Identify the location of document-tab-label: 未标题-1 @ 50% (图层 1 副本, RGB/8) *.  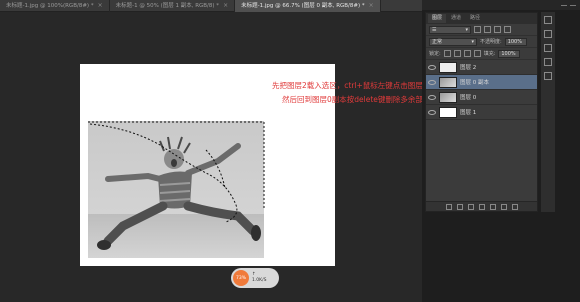
(167, 6).